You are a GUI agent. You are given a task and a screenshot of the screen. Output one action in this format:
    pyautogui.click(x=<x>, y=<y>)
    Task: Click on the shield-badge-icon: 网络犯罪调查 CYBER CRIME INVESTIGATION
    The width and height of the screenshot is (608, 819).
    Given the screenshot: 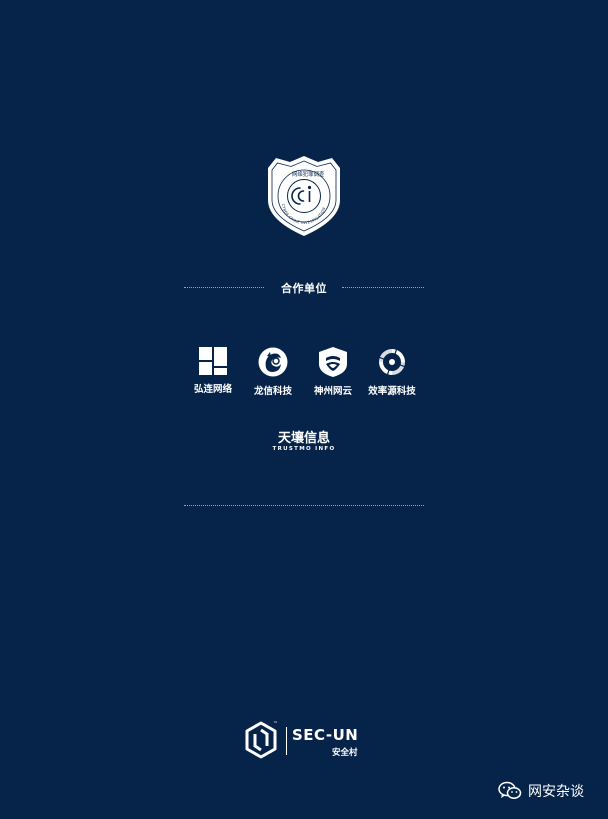 What is the action you would take?
    pyautogui.click(x=304, y=196)
    